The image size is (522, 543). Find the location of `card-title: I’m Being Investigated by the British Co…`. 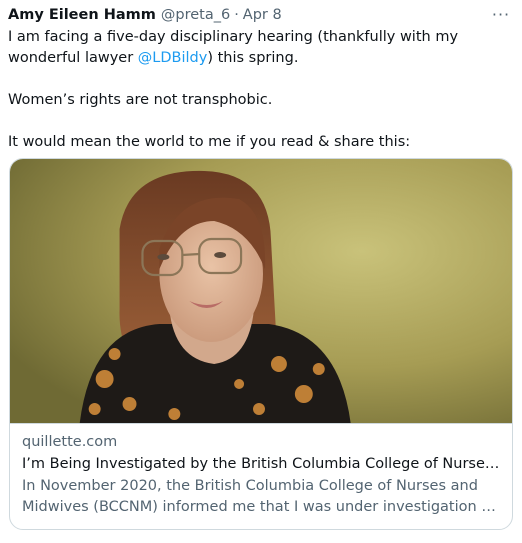

card-title: I’m Being Investigated by the British Co… is located at coordinates (261, 464).